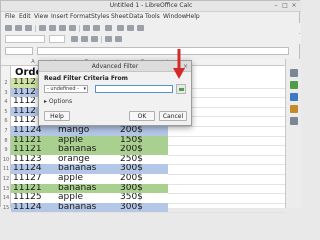  What do you see at coordinates (6, 150) in the screenshot?
I see `row-header: 9` at bounding box center [6, 150].